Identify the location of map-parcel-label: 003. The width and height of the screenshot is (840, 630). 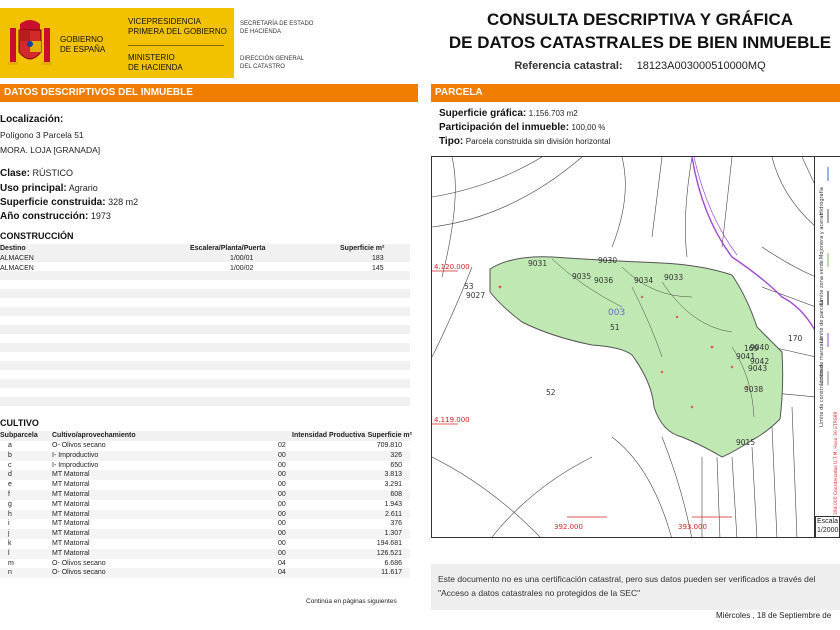
(616, 313).